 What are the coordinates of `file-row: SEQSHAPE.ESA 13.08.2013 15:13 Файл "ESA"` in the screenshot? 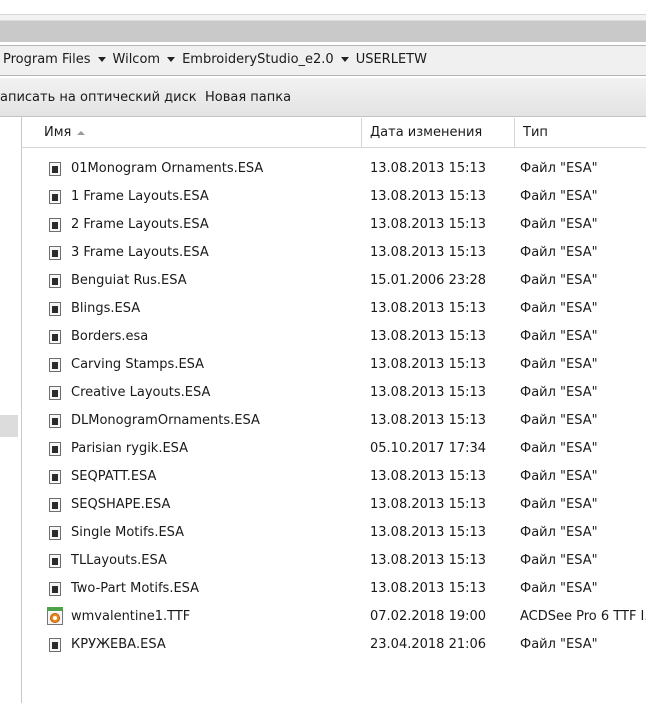 It's located at (334, 505).